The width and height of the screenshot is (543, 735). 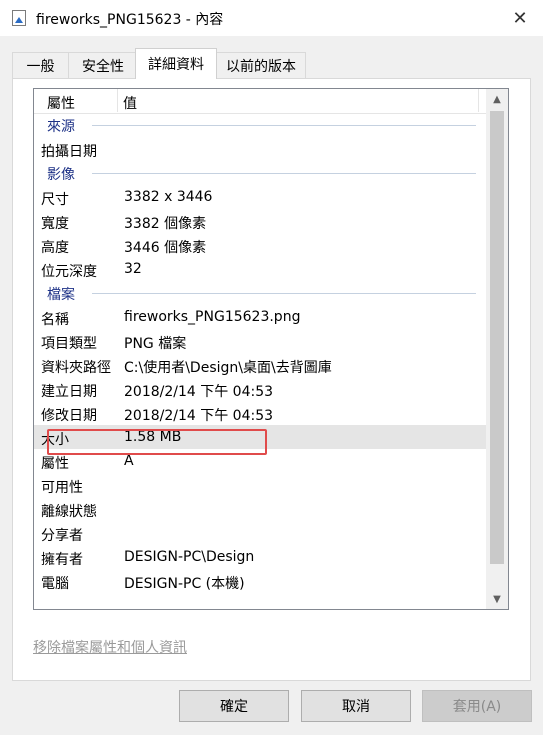 What do you see at coordinates (61, 127) in the screenshot?
I see `group-label: 來源` at bounding box center [61, 127].